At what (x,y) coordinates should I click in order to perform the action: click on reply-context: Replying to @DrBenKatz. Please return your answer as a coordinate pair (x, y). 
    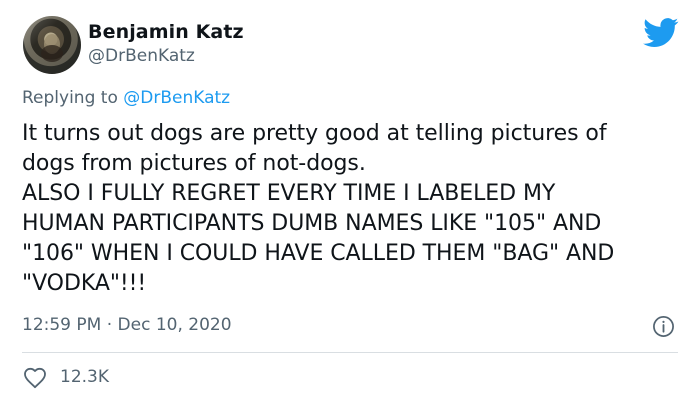
    Looking at the image, I should click on (126, 98).